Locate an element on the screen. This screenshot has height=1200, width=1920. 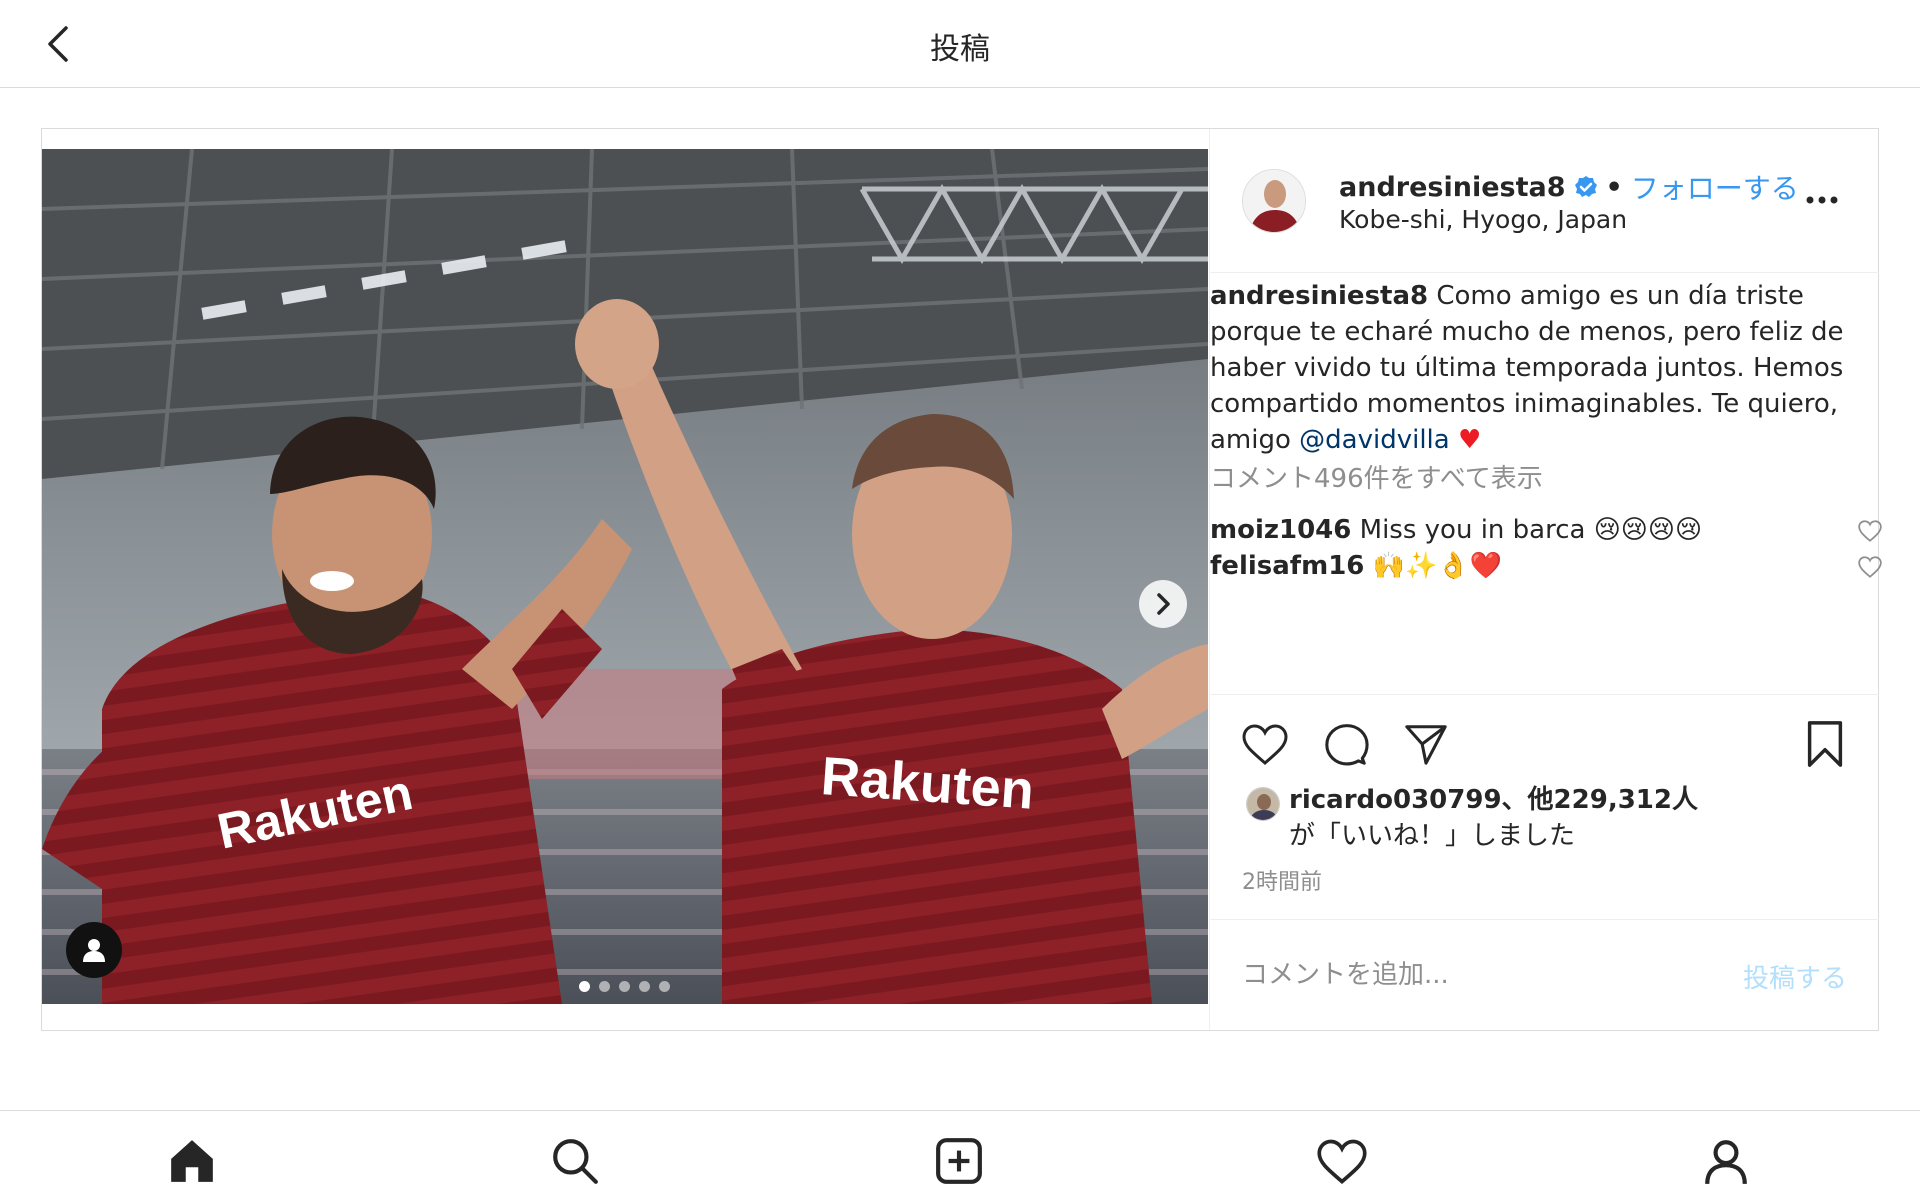
liked-by-user: ricardo030799 is located at coordinates (1395, 800).